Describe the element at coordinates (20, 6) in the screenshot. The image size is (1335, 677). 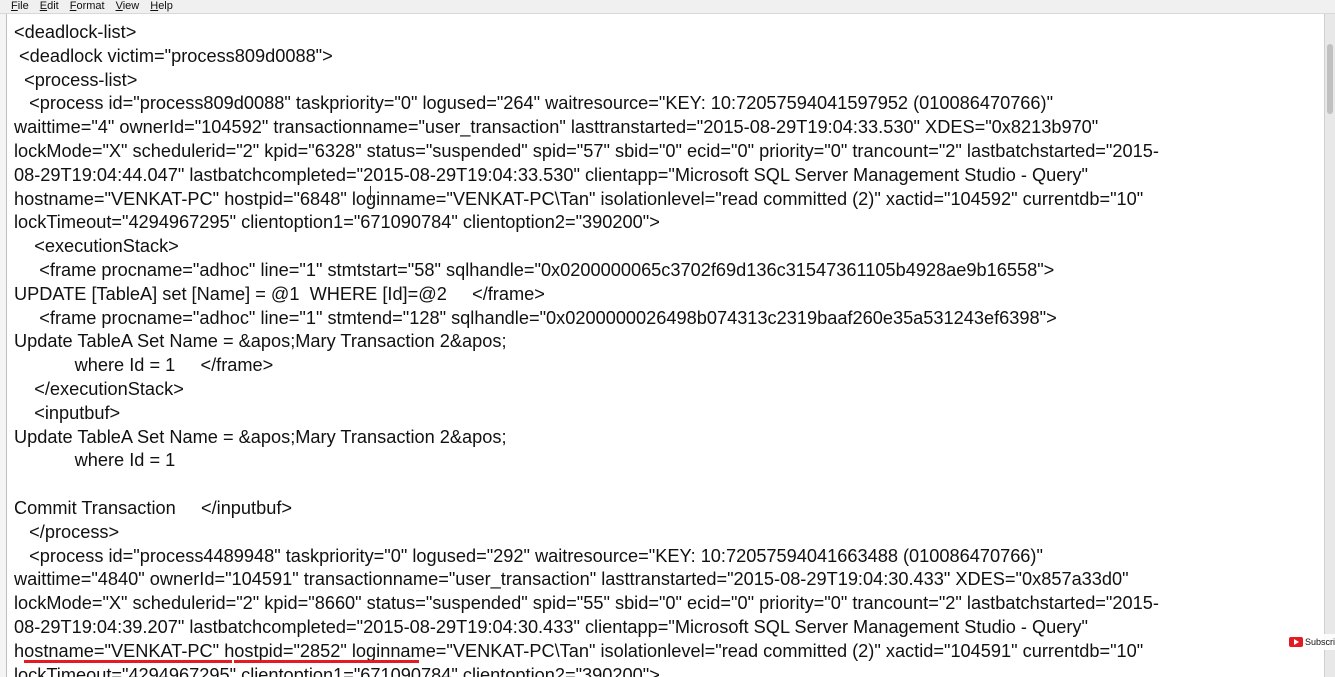
I see `menu-file: File` at that location.